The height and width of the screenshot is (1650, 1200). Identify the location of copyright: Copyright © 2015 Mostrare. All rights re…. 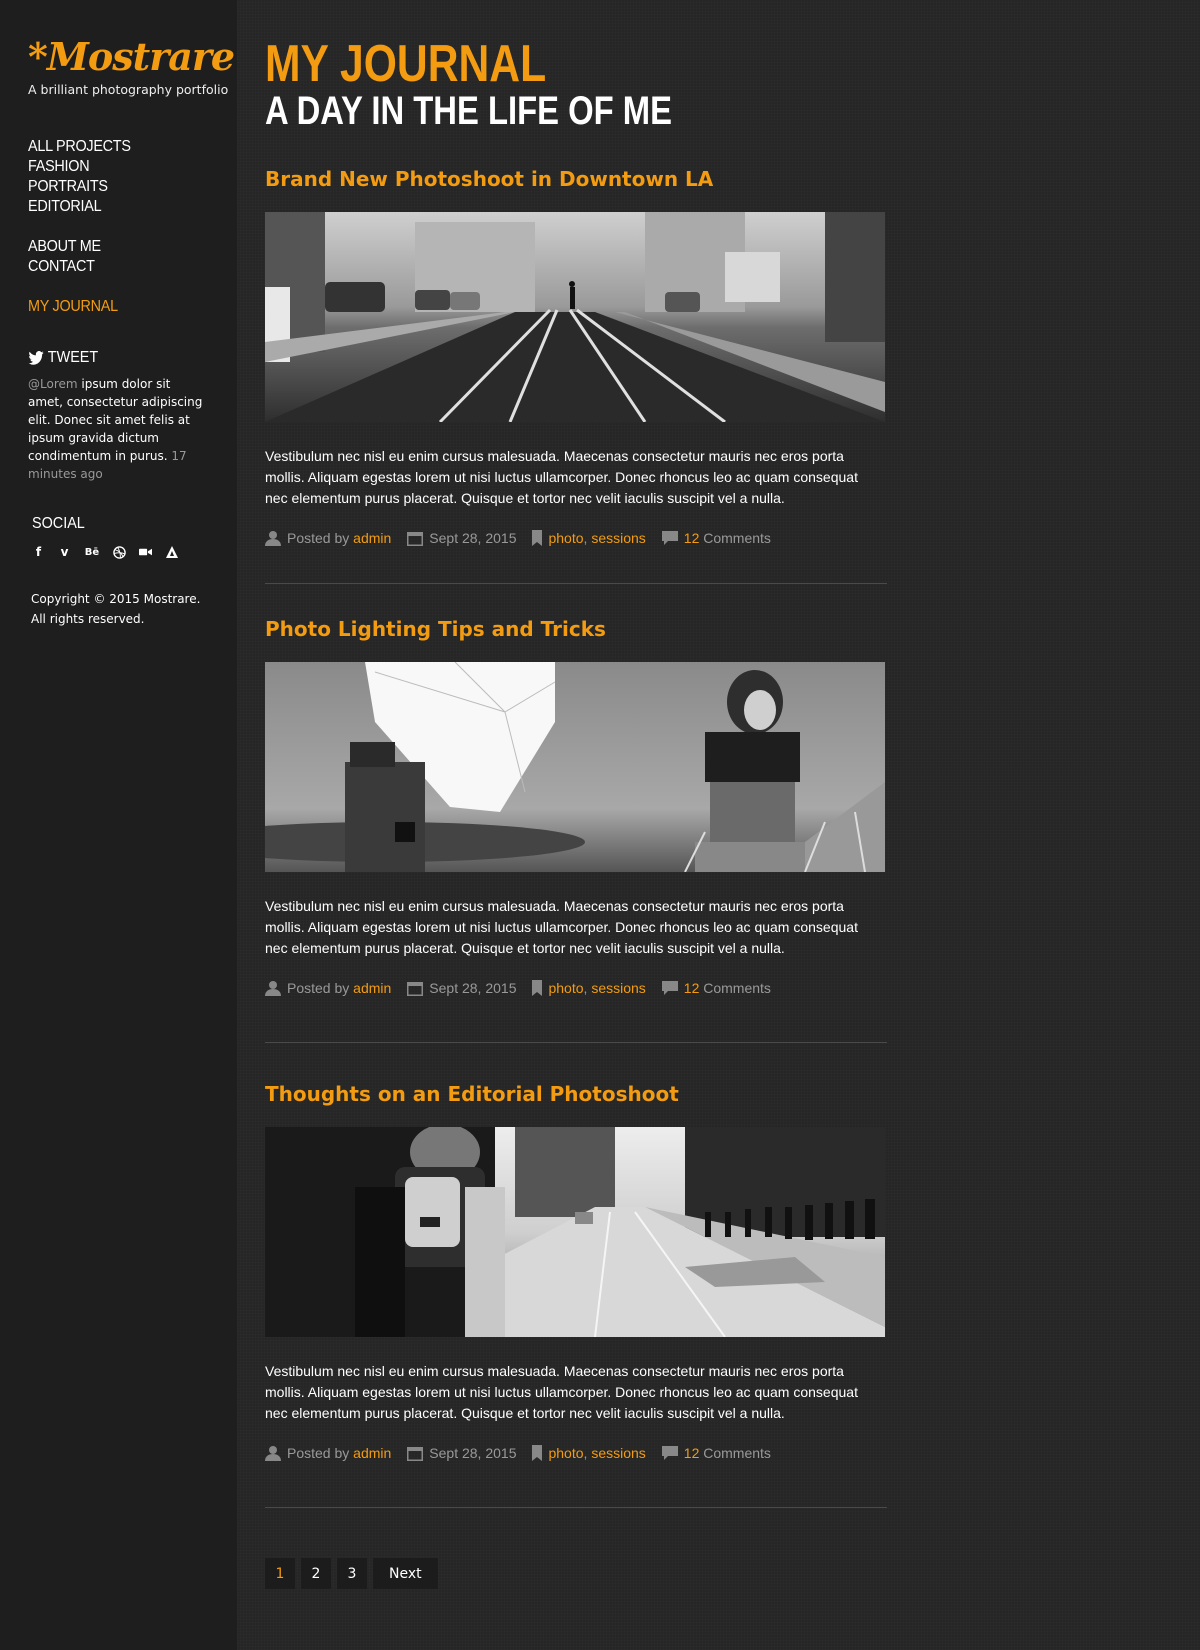
(134, 609).